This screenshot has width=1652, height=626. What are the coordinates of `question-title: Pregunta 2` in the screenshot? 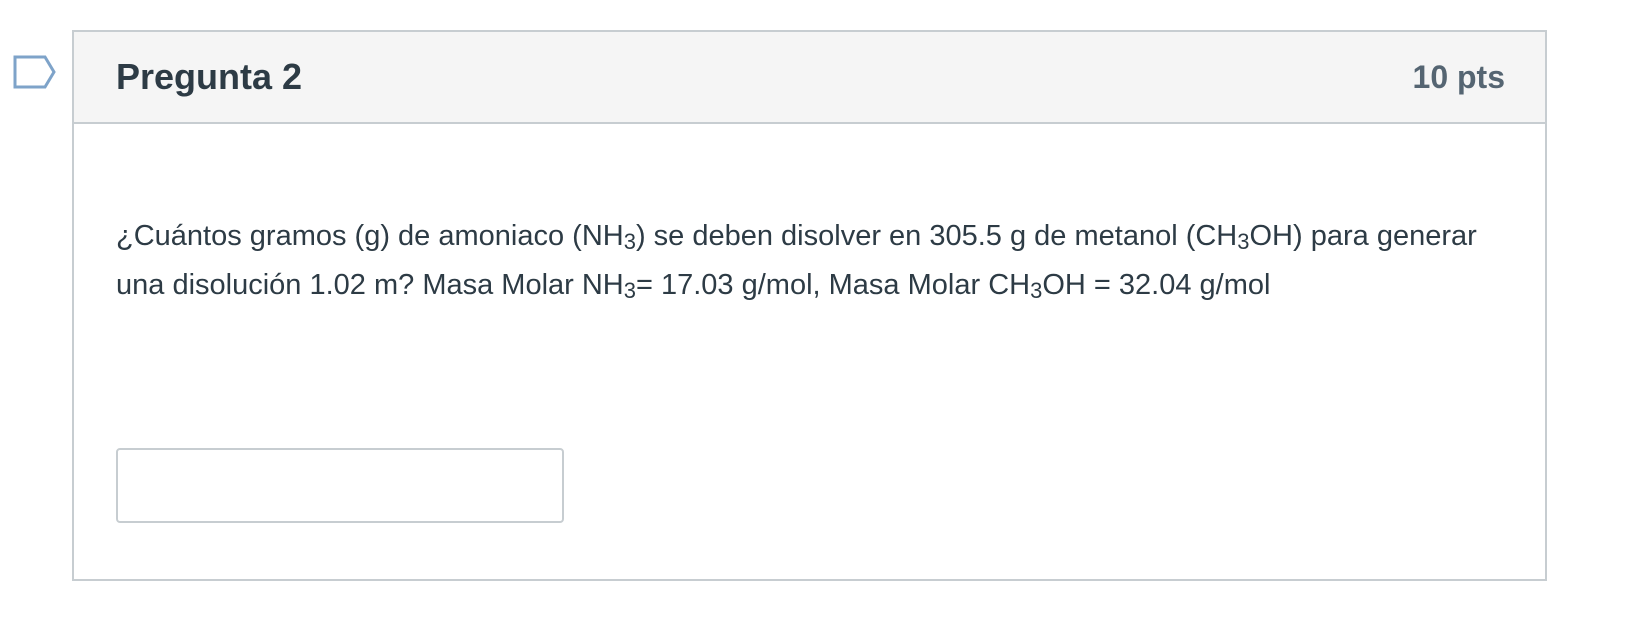 It's located at (209, 76).